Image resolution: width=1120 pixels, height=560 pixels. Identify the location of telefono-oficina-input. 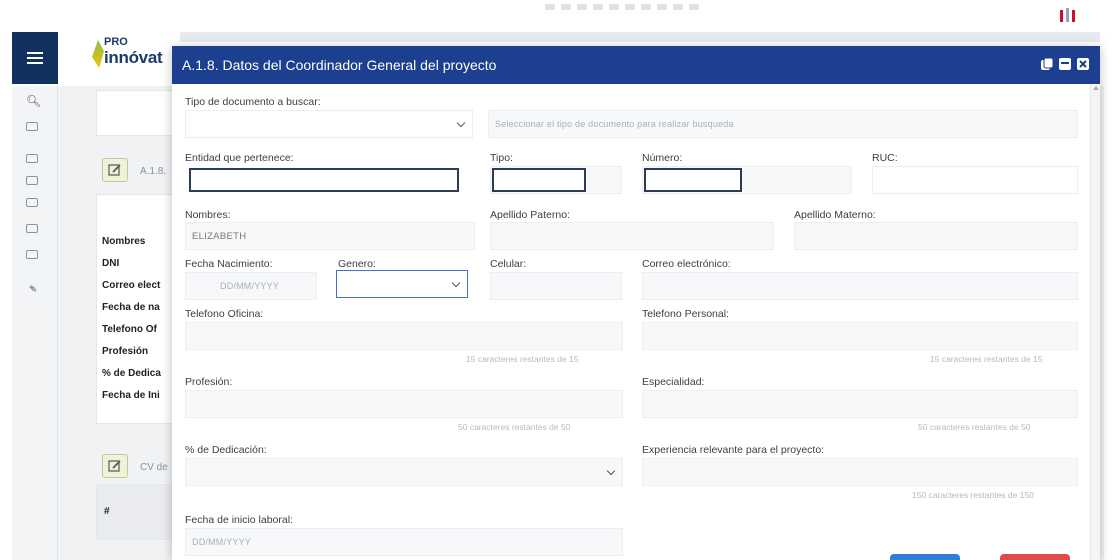
(404, 336).